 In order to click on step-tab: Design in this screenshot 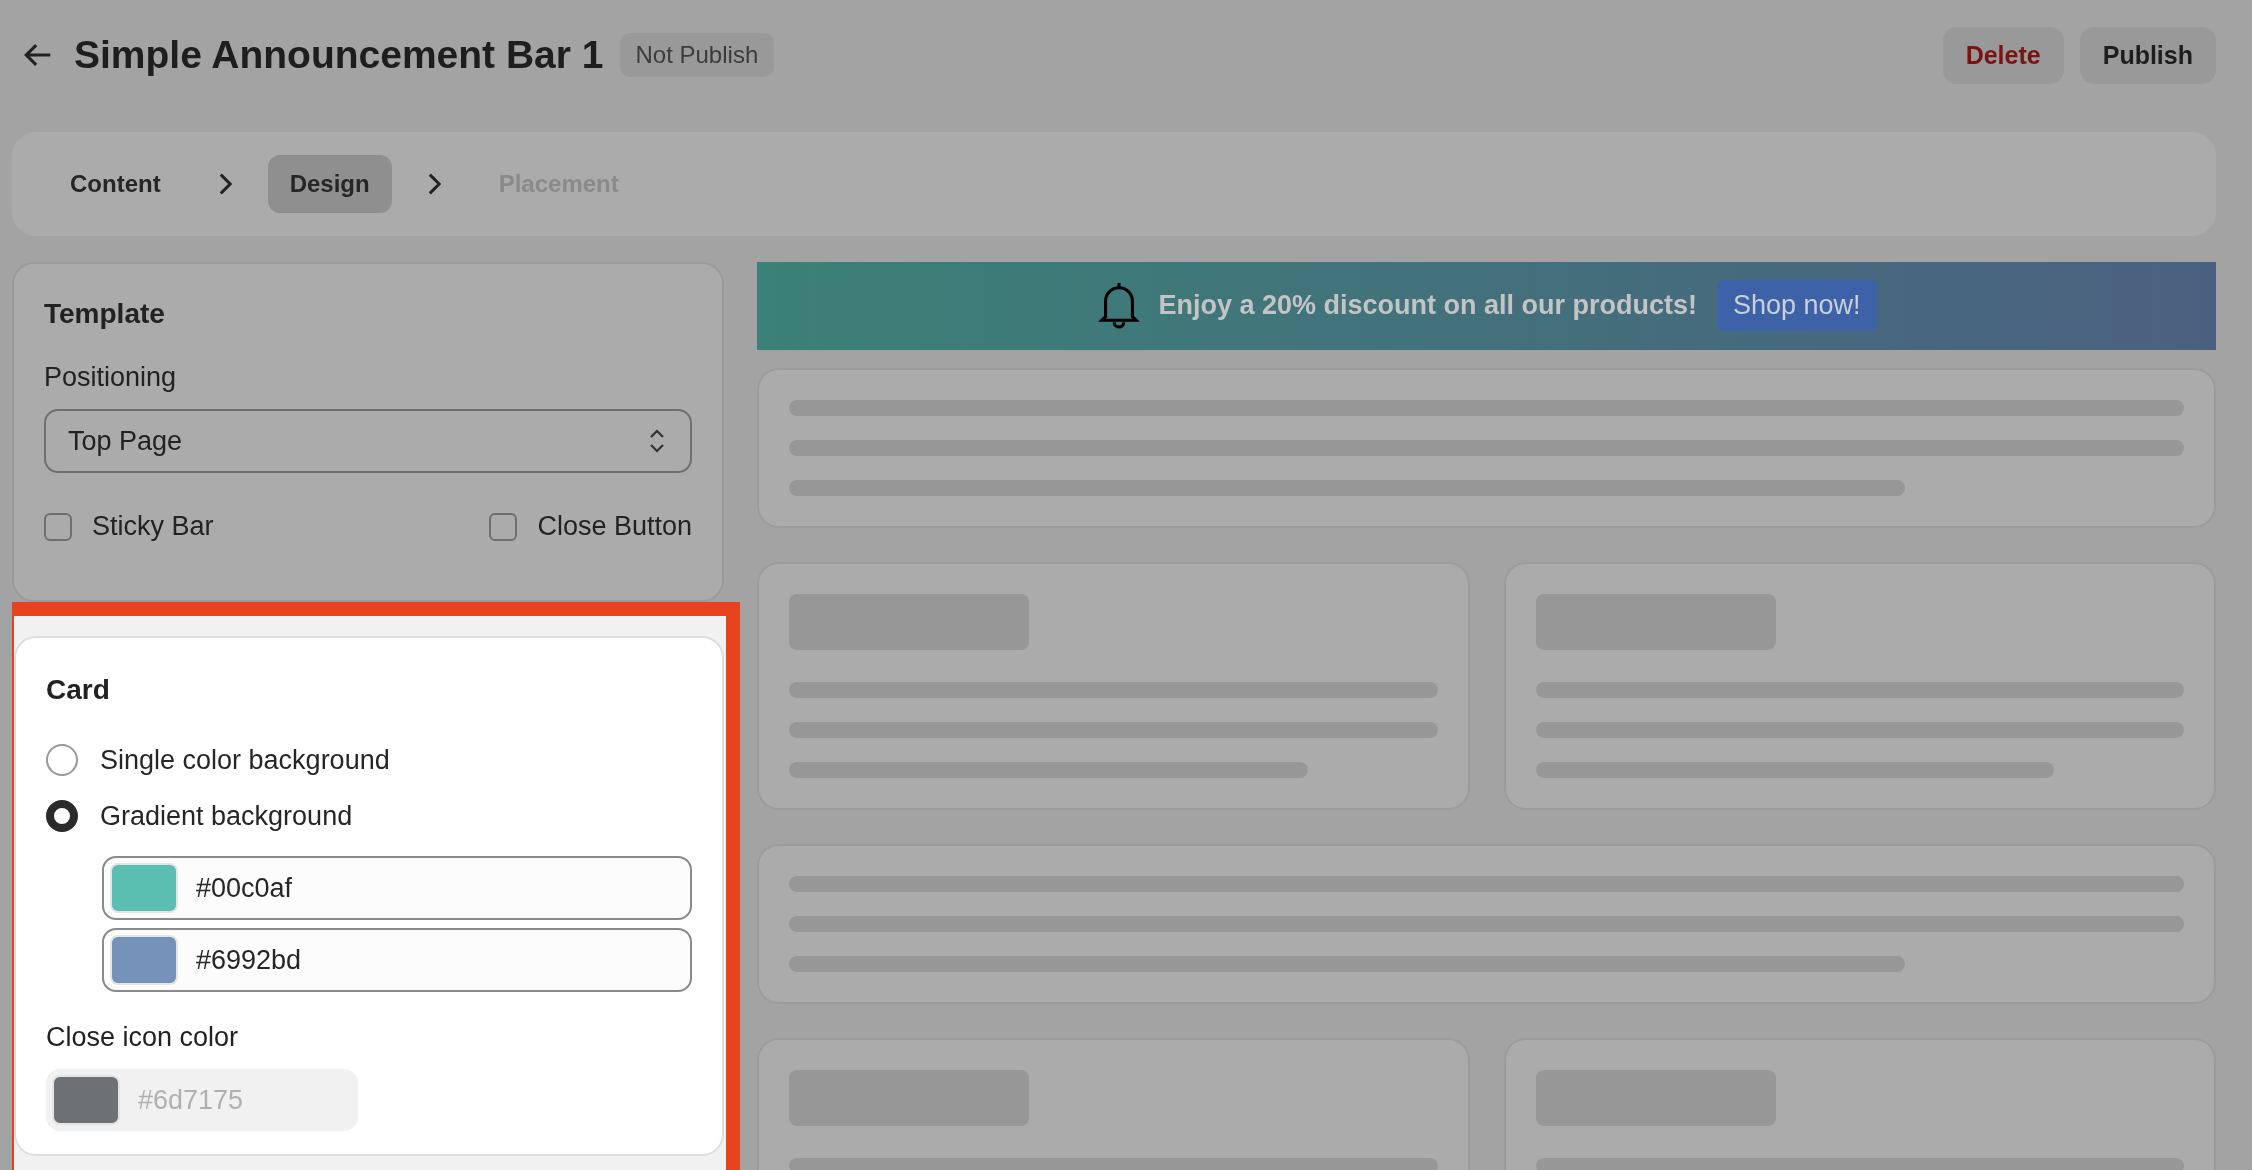, I will do `click(329, 184)`.